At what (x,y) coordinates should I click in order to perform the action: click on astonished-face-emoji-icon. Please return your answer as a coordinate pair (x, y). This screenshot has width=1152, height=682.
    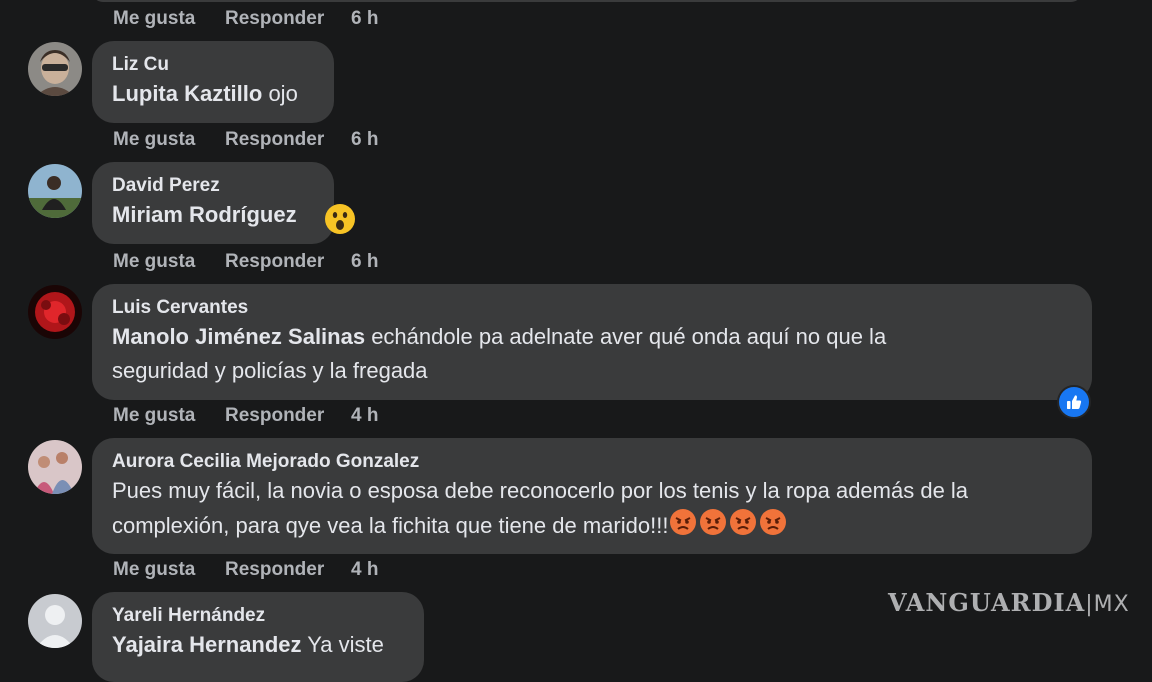
    Looking at the image, I should click on (340, 221).